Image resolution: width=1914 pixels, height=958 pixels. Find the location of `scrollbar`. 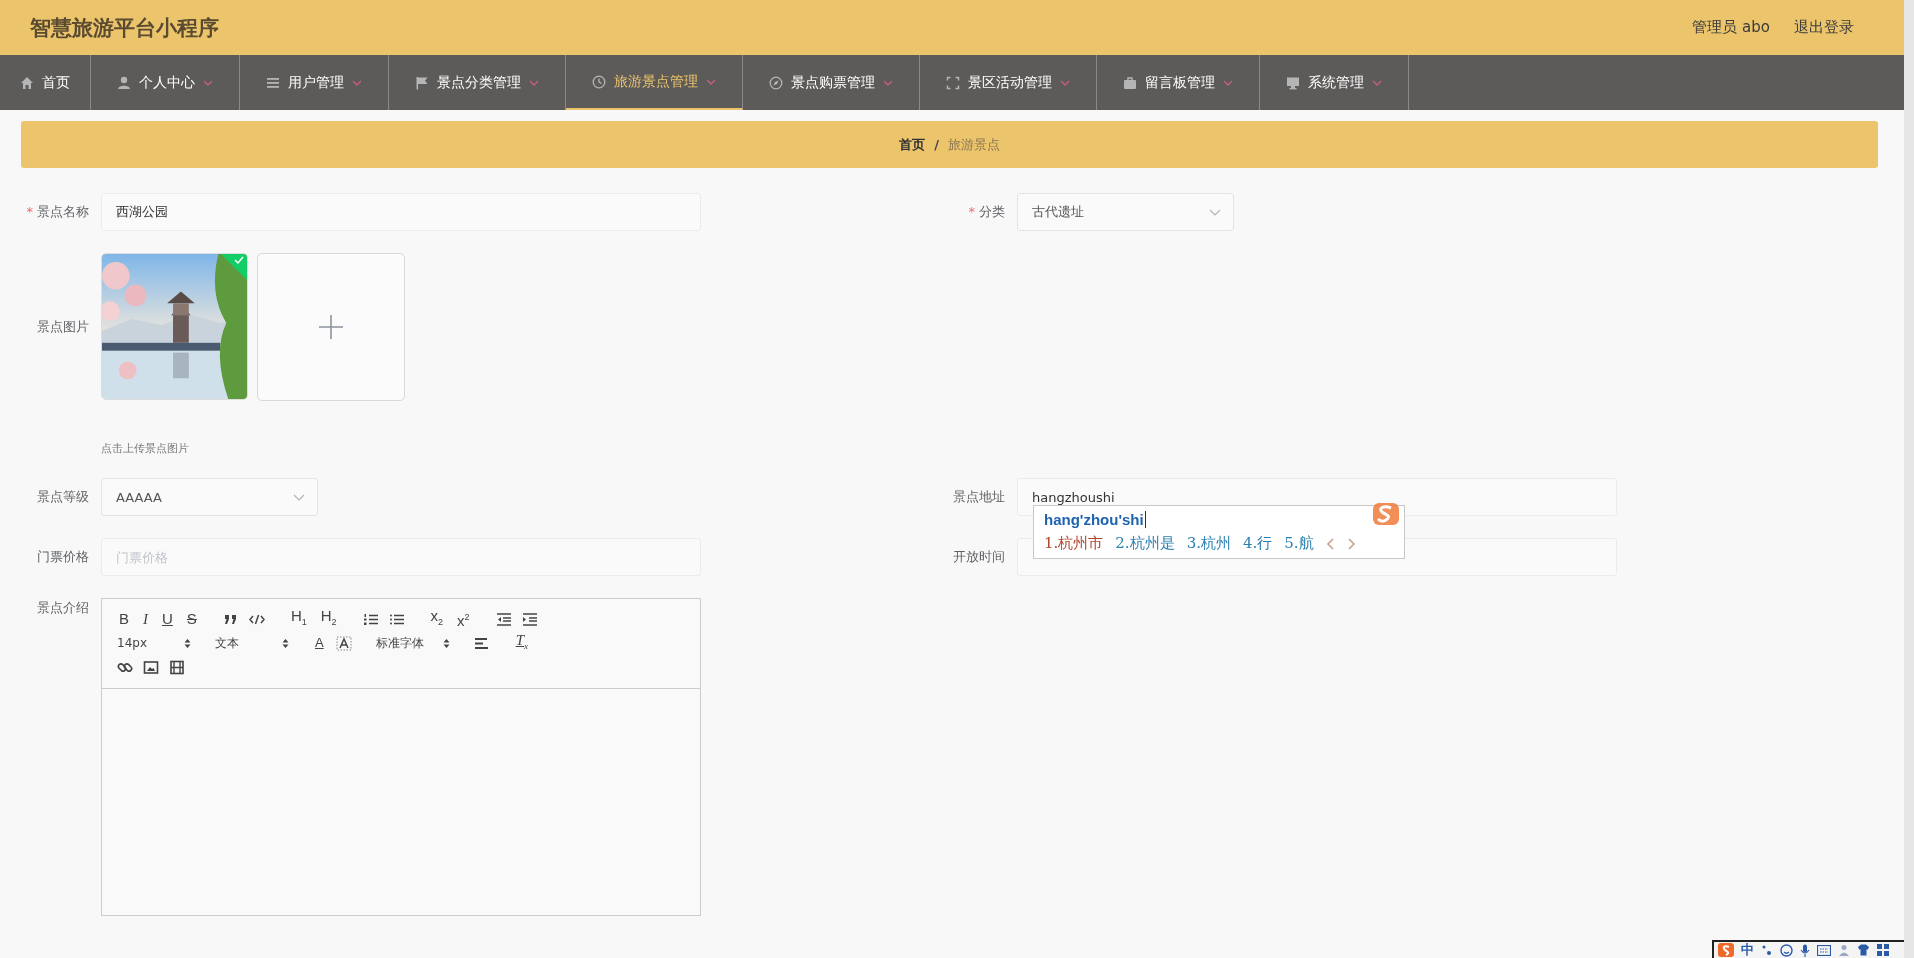

scrollbar is located at coordinates (1909, 479).